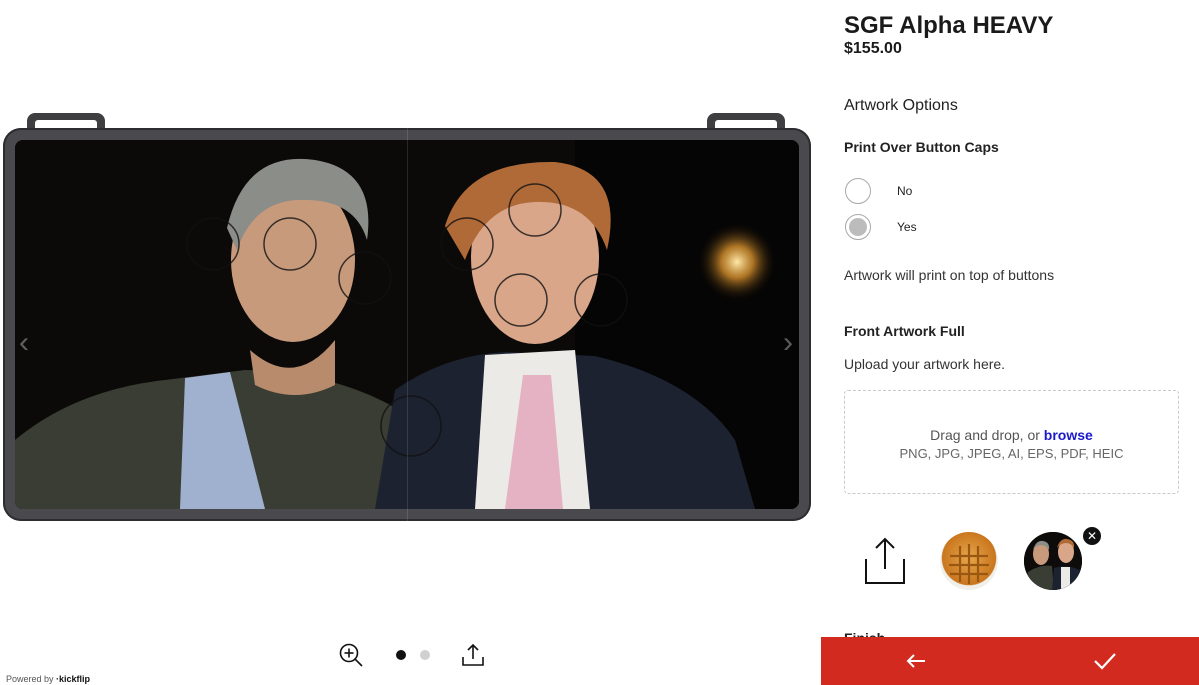  I want to click on section-title-artwork-options: Artwork Options, so click(901, 105).